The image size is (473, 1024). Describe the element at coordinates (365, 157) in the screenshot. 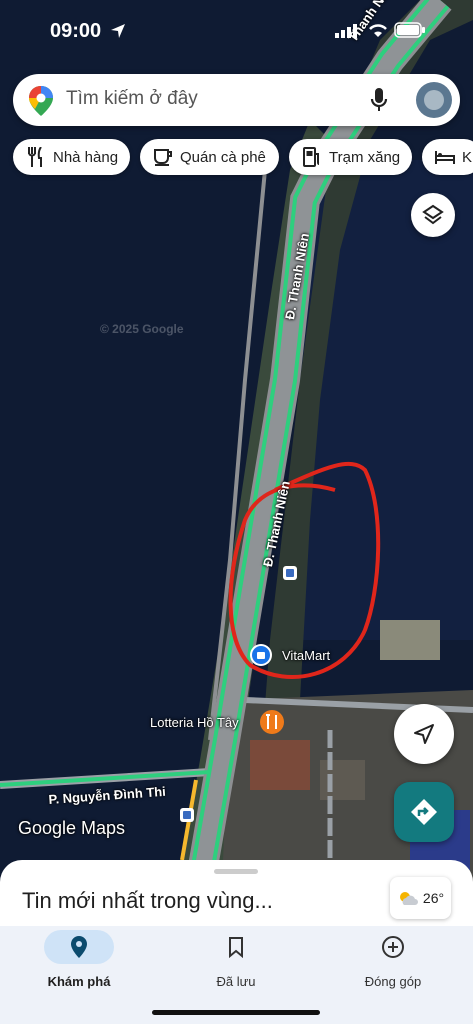

I see `chip-label: Trạm xăng` at that location.